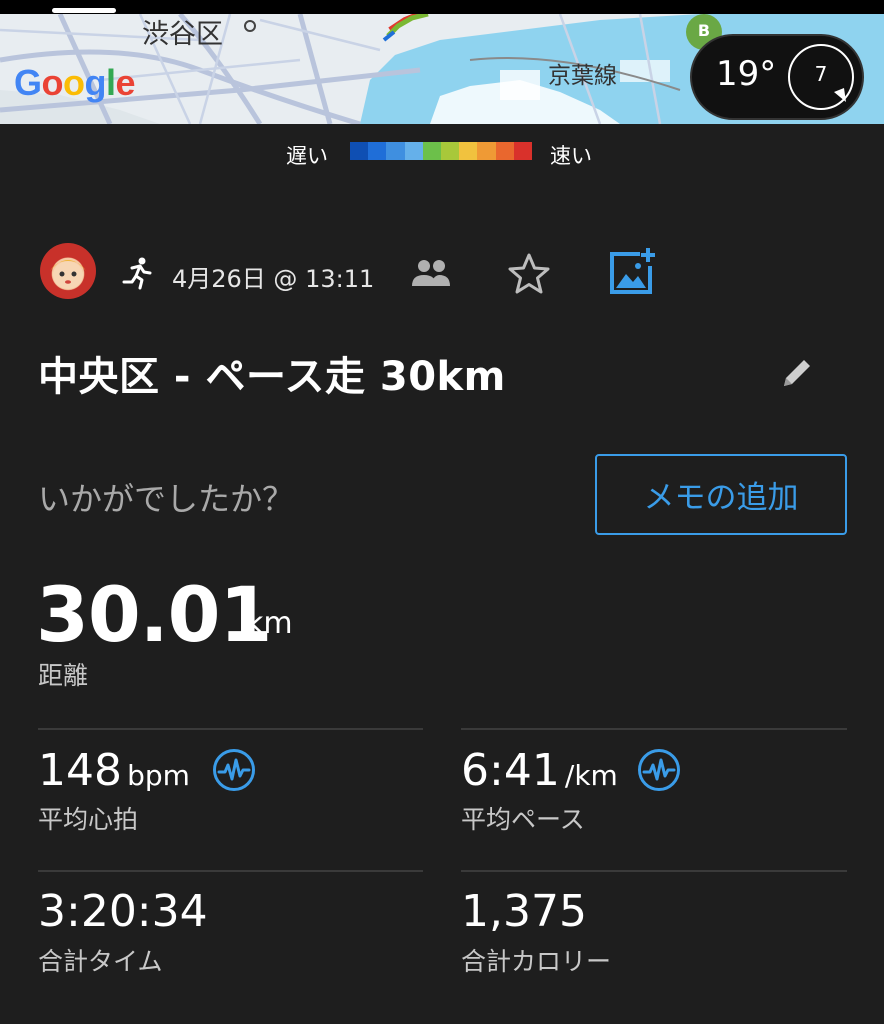 The height and width of the screenshot is (1024, 884). Describe the element at coordinates (75, 82) in the screenshot. I see `google-logo: Google` at that location.